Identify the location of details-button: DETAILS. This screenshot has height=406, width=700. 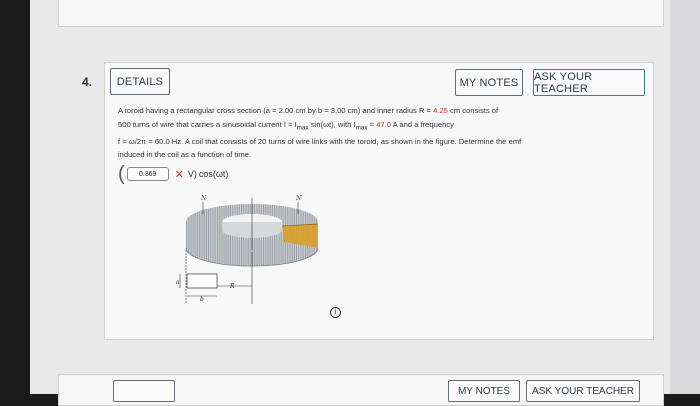
(140, 81).